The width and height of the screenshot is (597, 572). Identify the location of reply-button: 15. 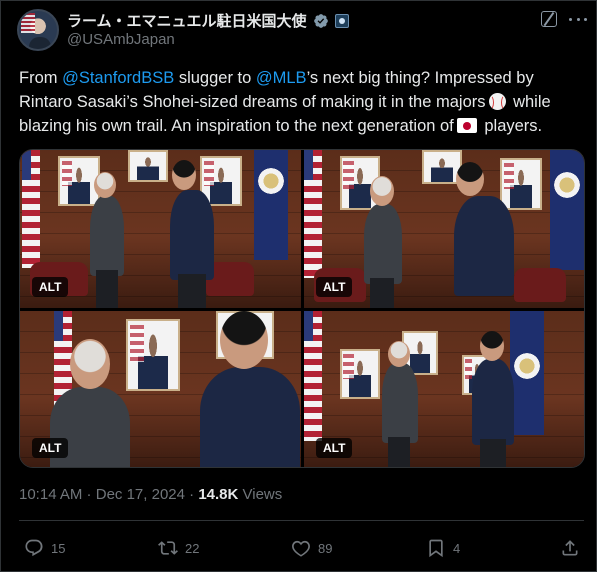
(44, 548).